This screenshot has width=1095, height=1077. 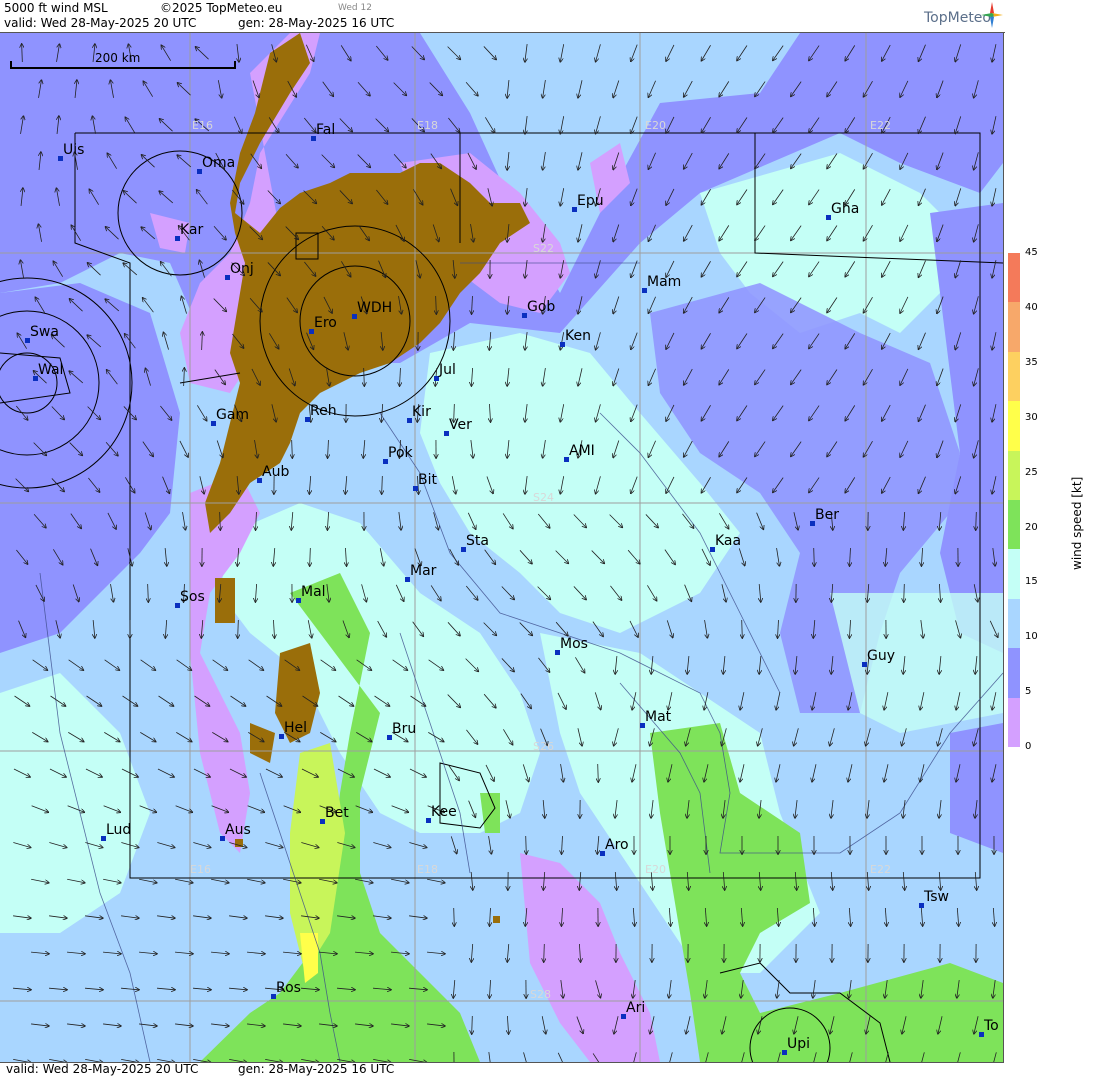 What do you see at coordinates (460, 425) in the screenshot?
I see `city-label: Ver` at bounding box center [460, 425].